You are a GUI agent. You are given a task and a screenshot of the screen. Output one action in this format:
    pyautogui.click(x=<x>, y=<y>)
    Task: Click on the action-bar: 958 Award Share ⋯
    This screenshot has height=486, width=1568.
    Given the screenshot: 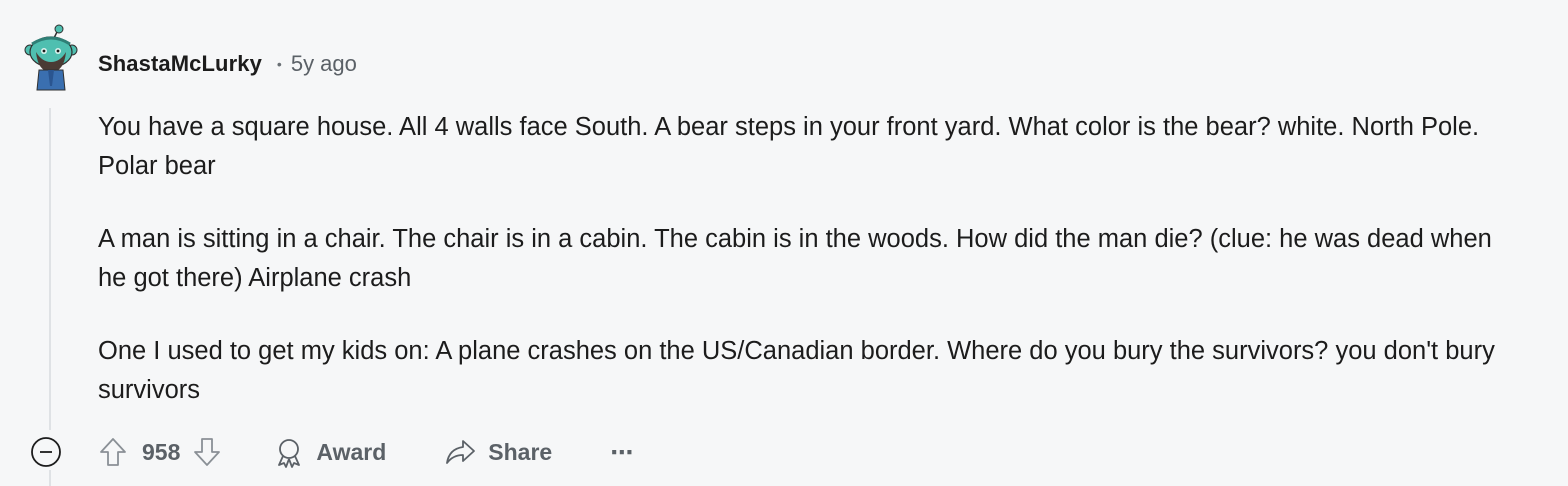 What is the action you would take?
    pyautogui.click(x=331, y=452)
    